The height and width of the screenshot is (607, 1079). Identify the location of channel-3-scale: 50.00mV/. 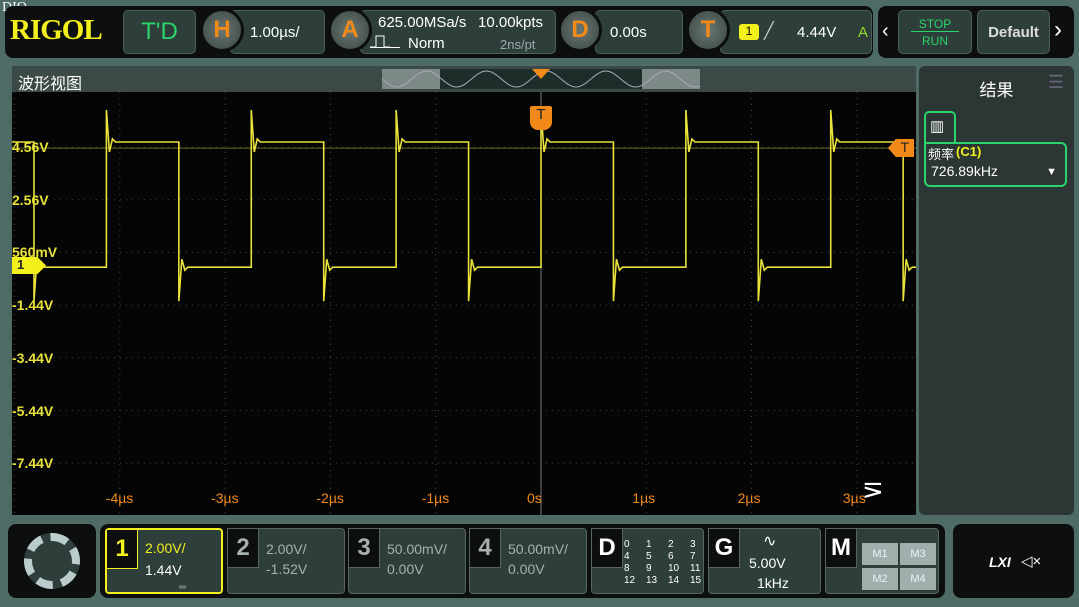
(417, 549).